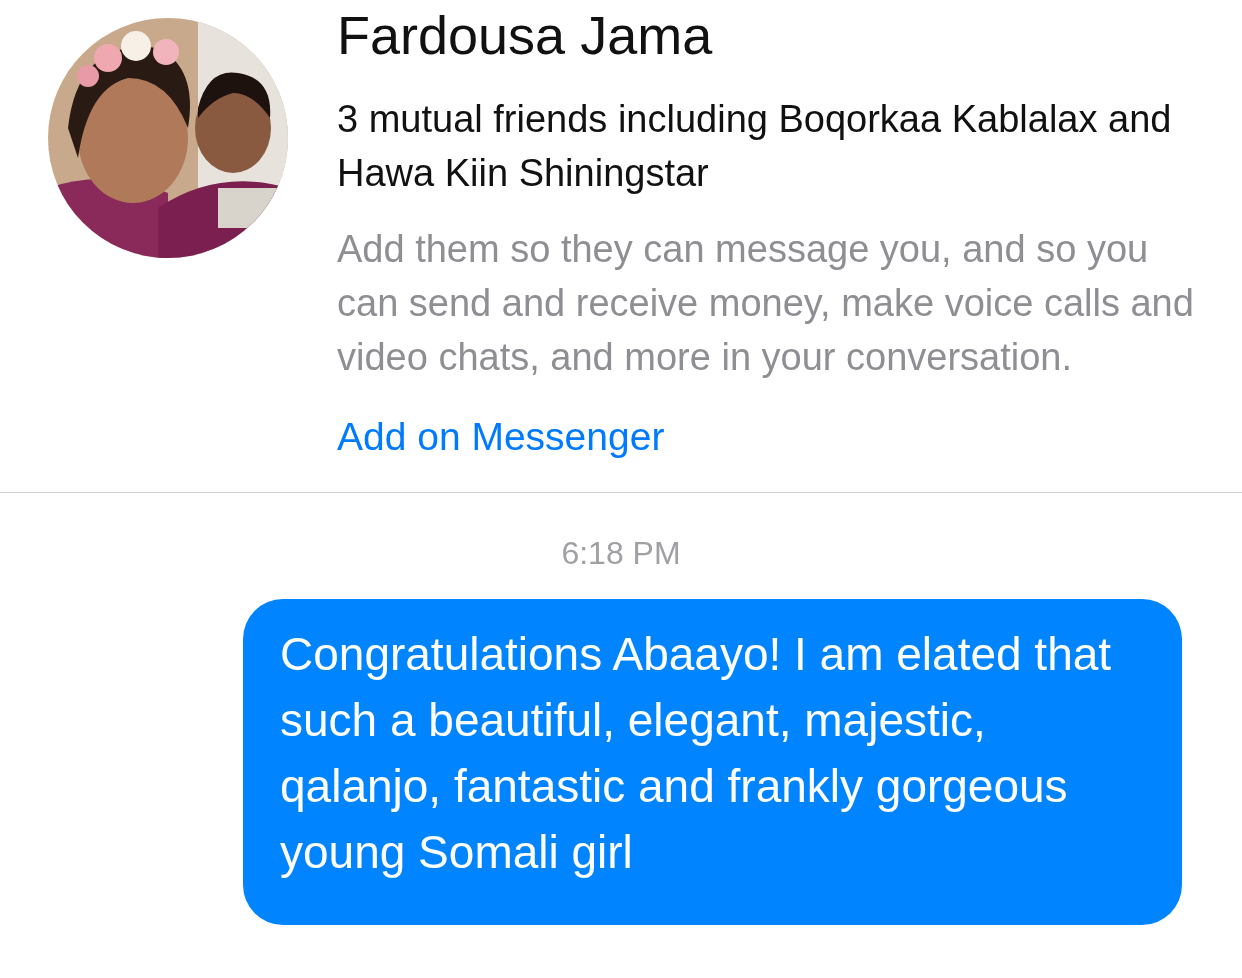 The height and width of the screenshot is (978, 1242). What do you see at coordinates (525, 35) in the screenshot?
I see `contact-name: Fardousa Jama` at bounding box center [525, 35].